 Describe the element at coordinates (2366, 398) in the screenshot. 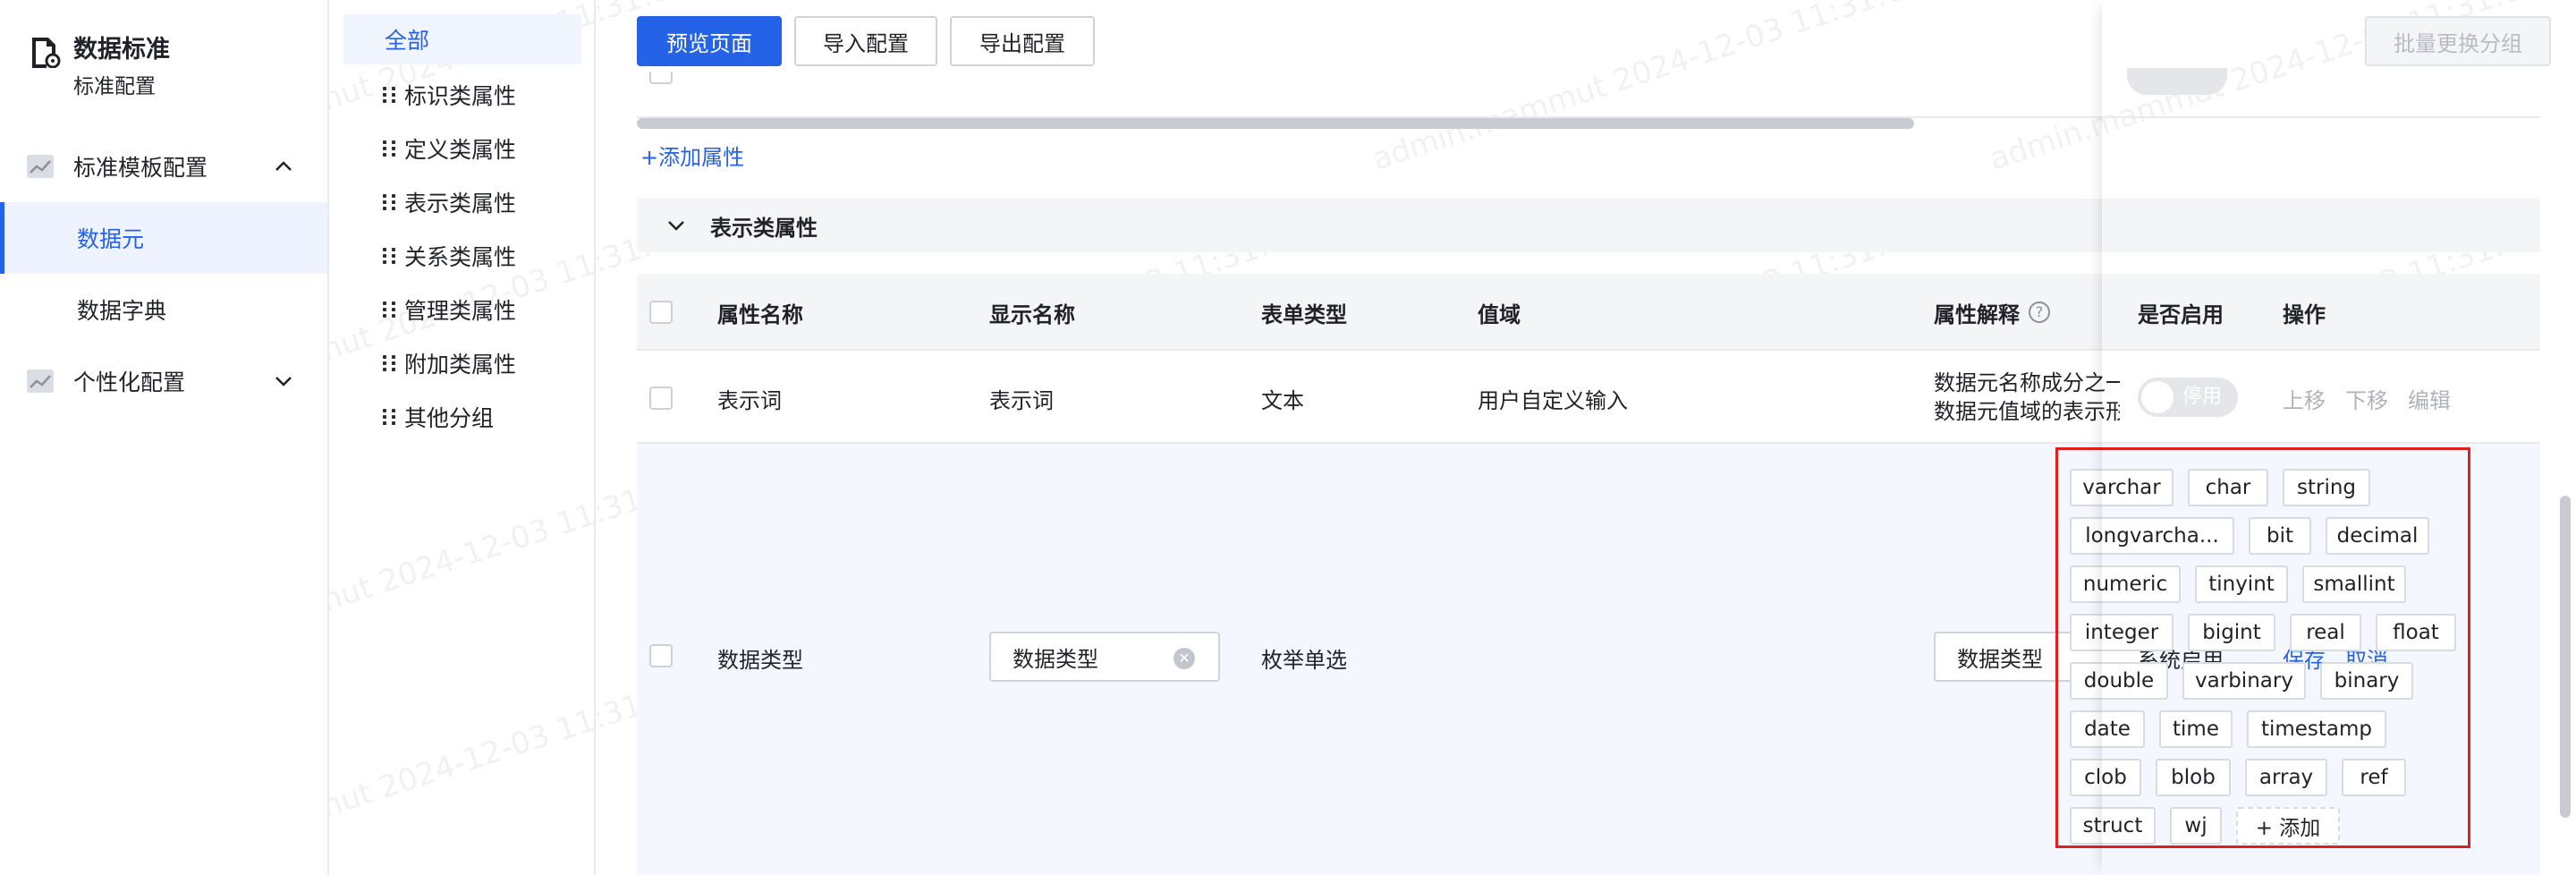

I see `move-down-link: 下移` at that location.